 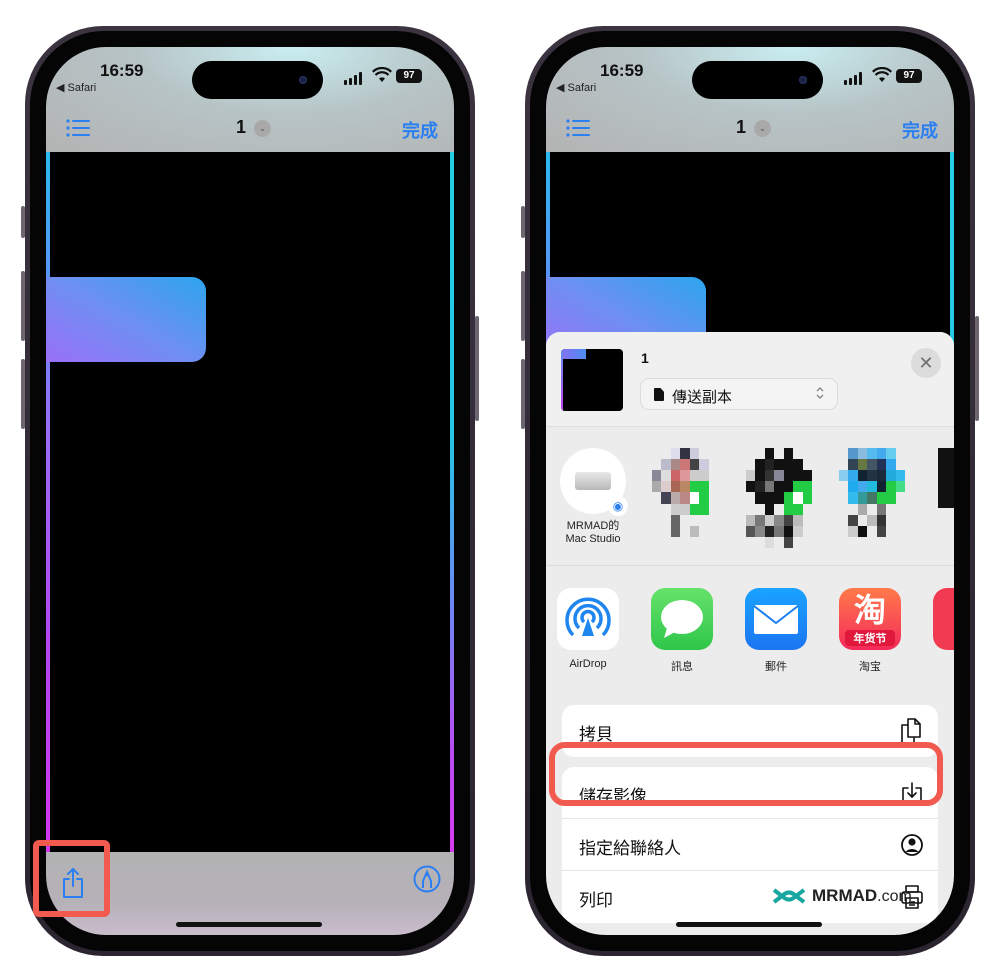 What do you see at coordinates (870, 619) in the screenshot?
I see `taobao-icon: 淘 年货节` at bounding box center [870, 619].